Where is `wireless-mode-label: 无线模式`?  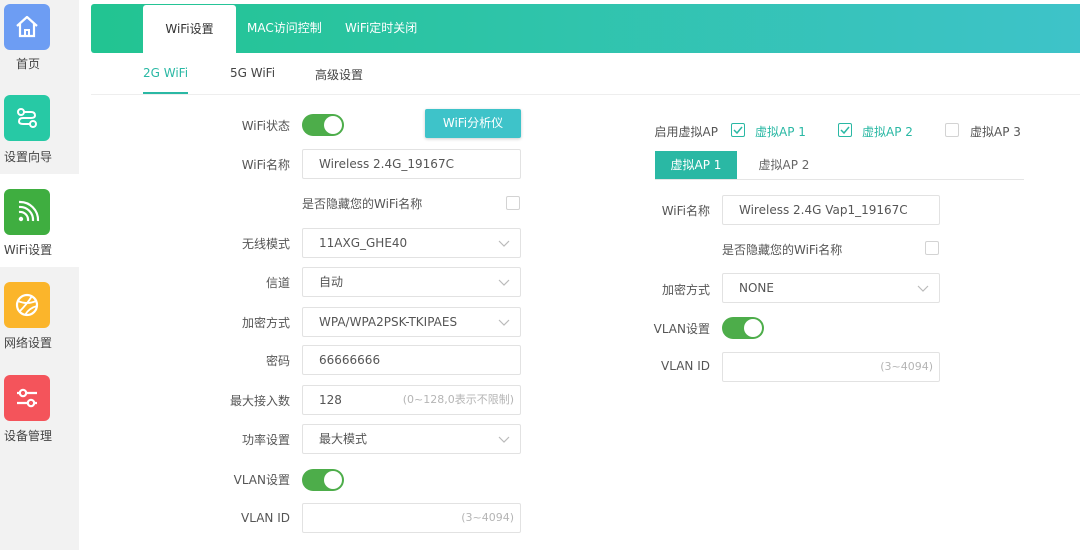 wireless-mode-label: 无线模式 is located at coordinates (265, 244).